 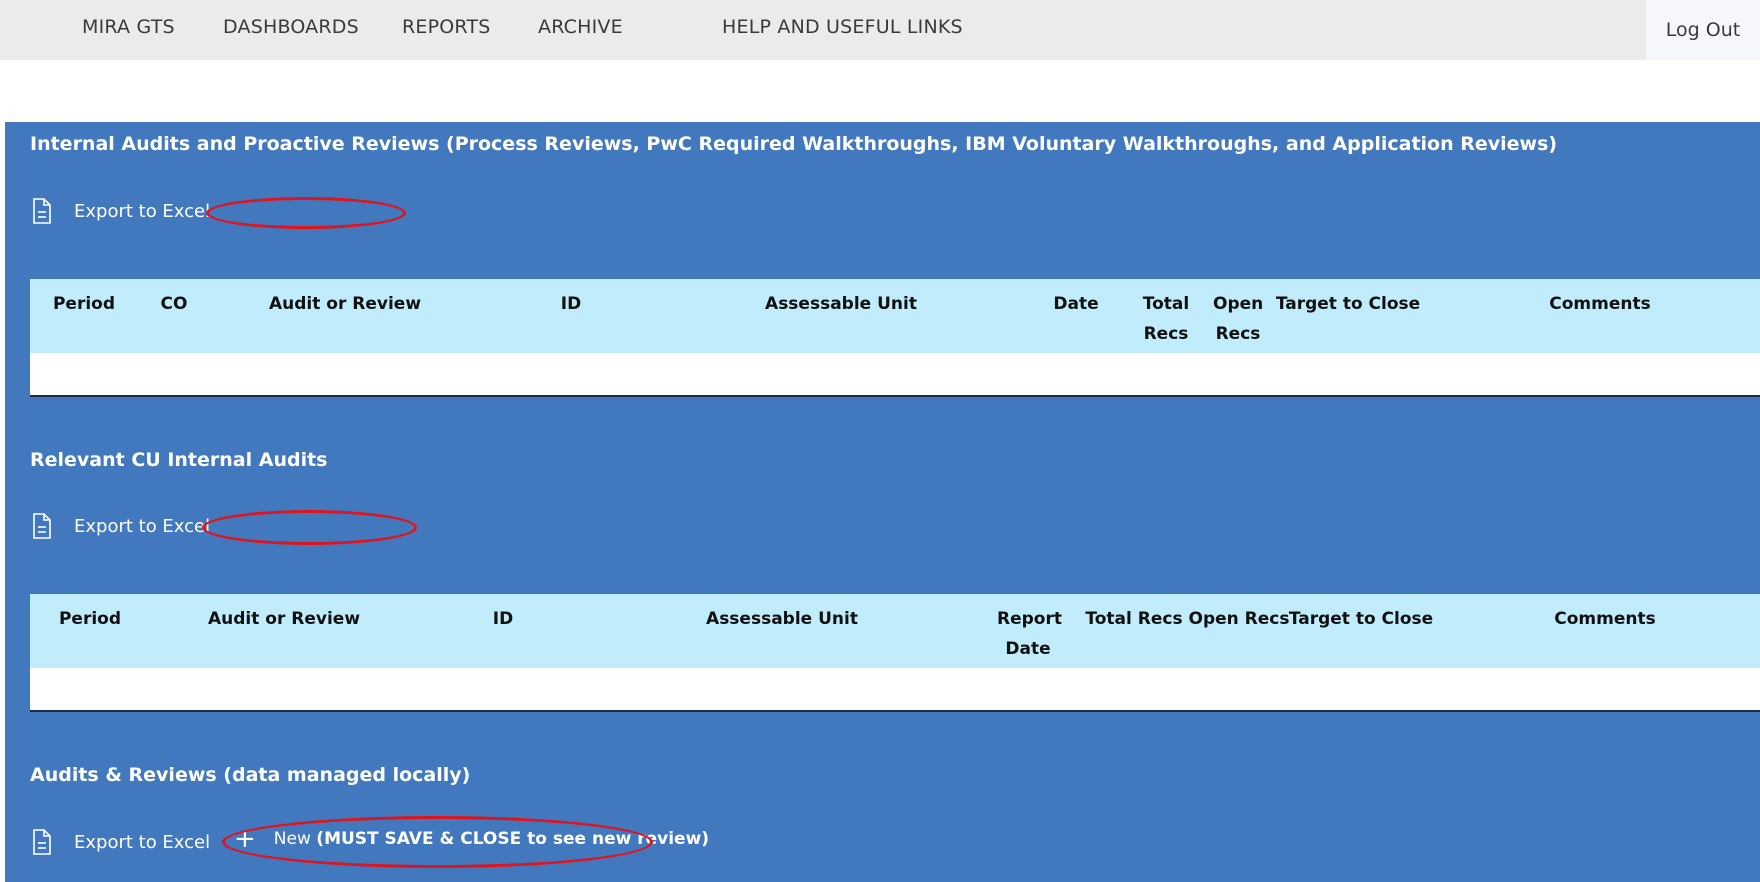 What do you see at coordinates (291, 27) in the screenshot?
I see `nav-dashboards: DASHBOARDS` at bounding box center [291, 27].